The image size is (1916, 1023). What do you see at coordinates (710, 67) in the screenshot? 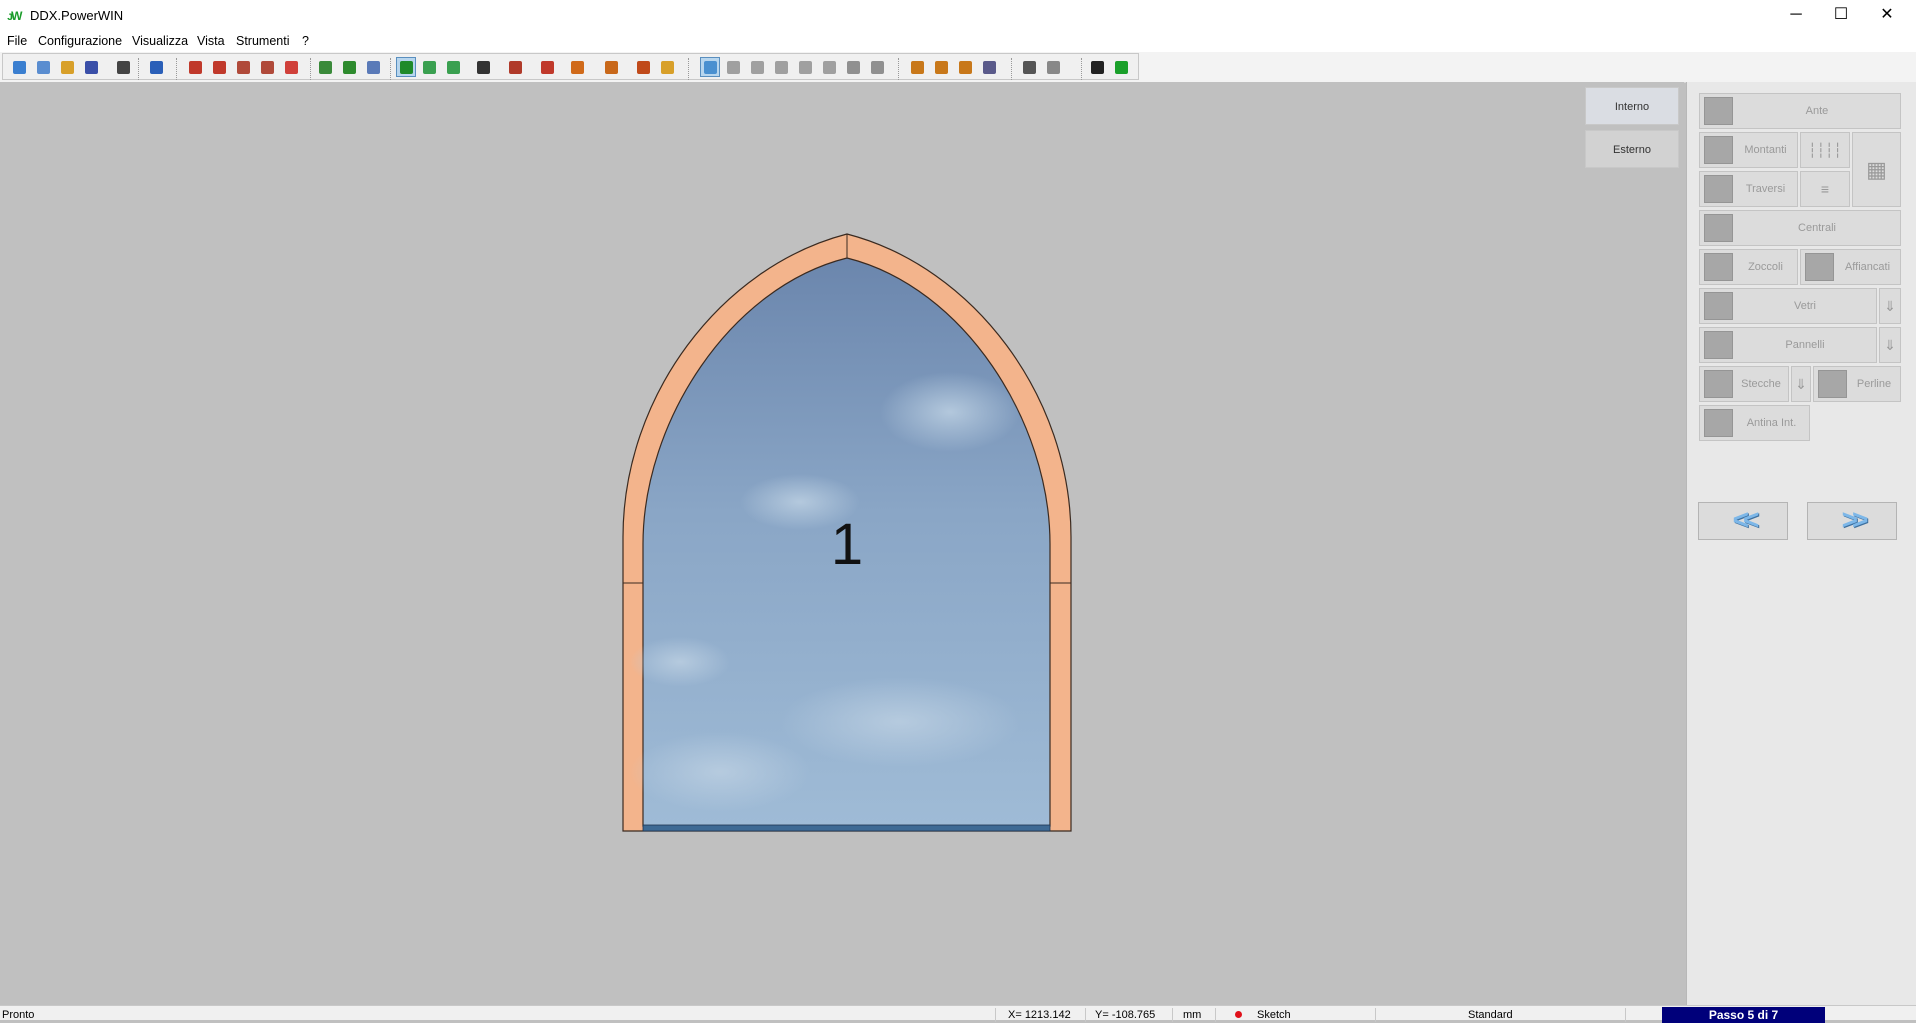
I see `cube-blue-icon` at bounding box center [710, 67].